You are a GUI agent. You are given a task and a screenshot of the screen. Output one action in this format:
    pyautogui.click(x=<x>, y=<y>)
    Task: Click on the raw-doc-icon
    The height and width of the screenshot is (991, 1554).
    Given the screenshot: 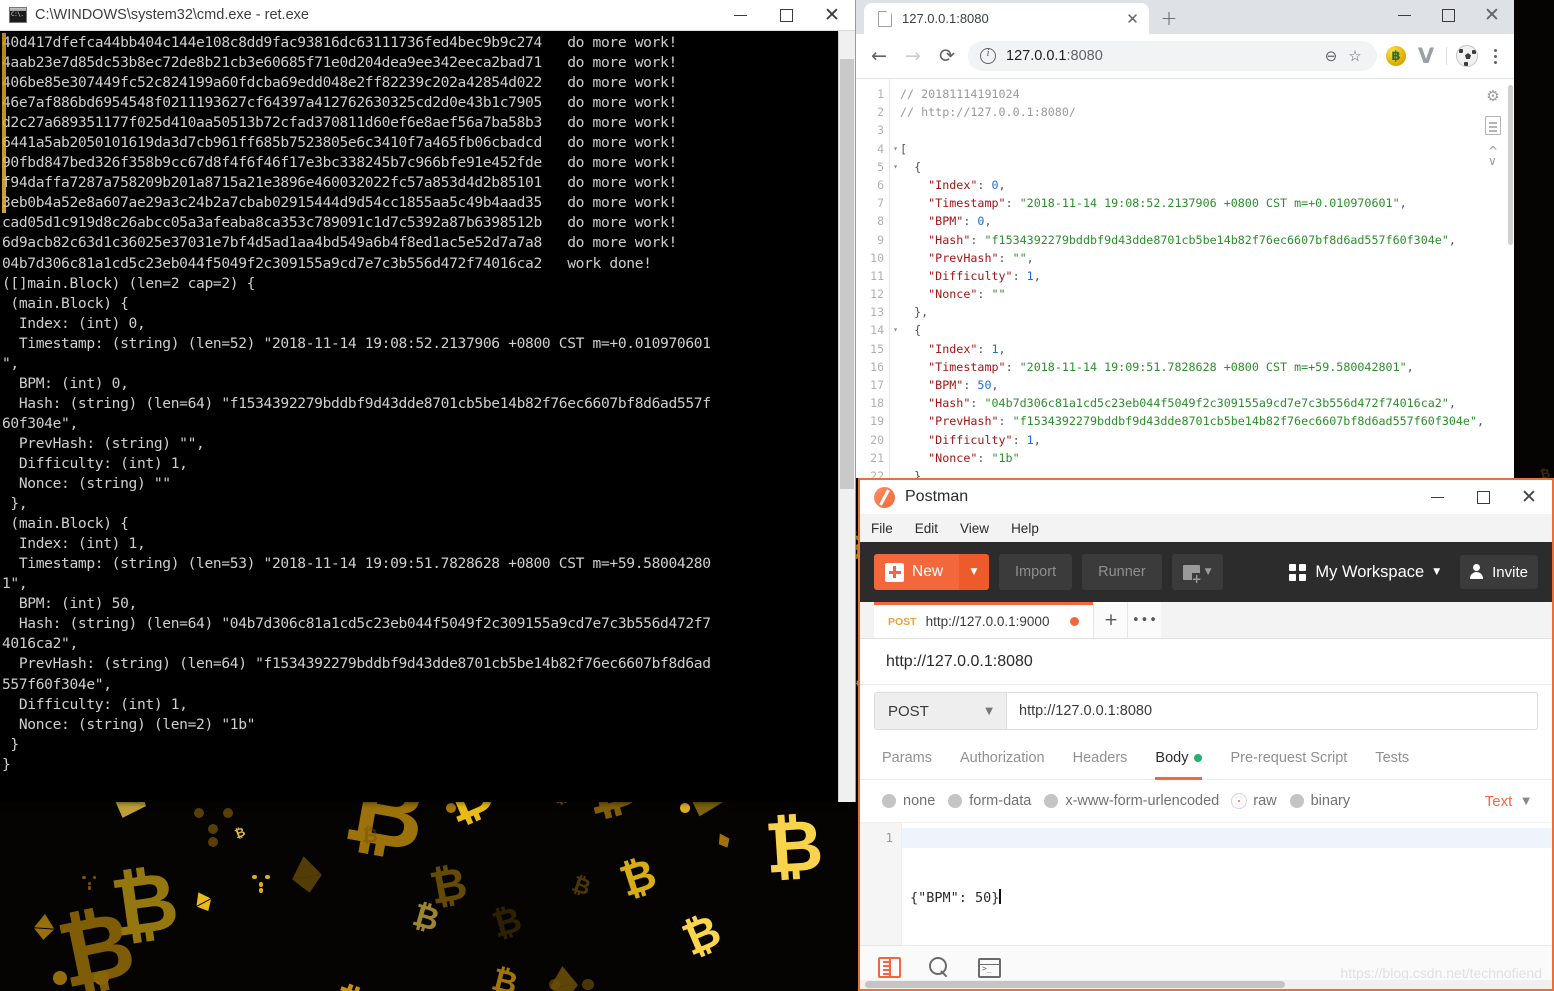 What is the action you would take?
    pyautogui.click(x=1493, y=125)
    